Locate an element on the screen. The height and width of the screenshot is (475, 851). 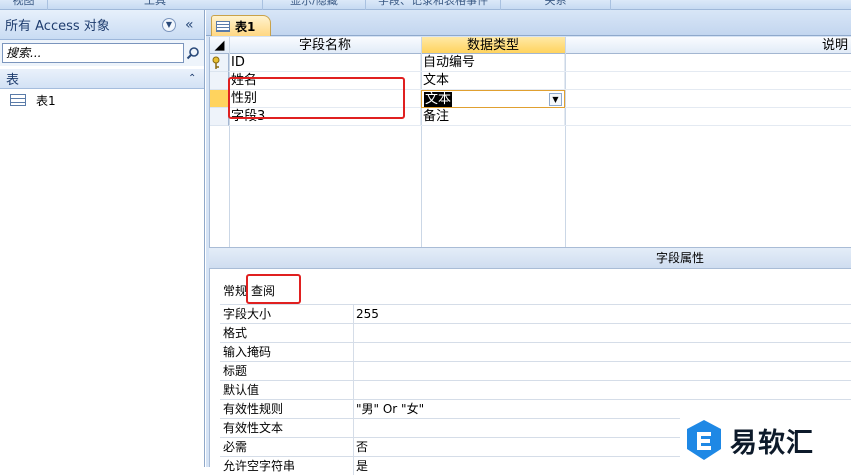
property-row: 格式 is located at coordinates (535, 332).